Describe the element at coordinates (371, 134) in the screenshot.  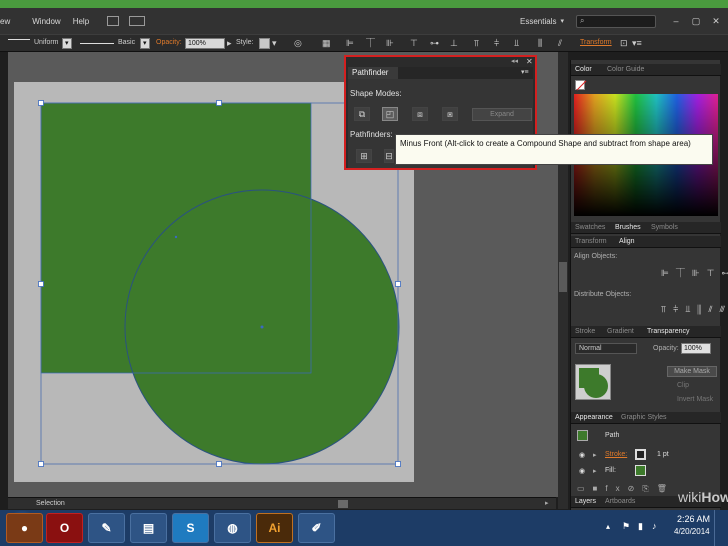
I see `pathfinders-label: Pathfinders:` at that location.